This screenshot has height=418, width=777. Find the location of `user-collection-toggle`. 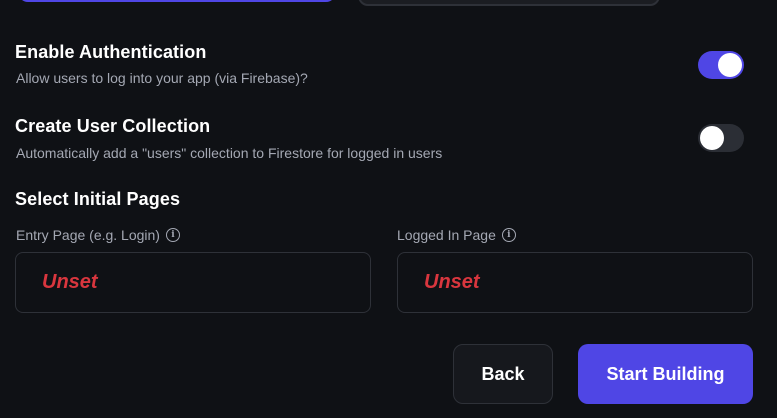

user-collection-toggle is located at coordinates (721, 138).